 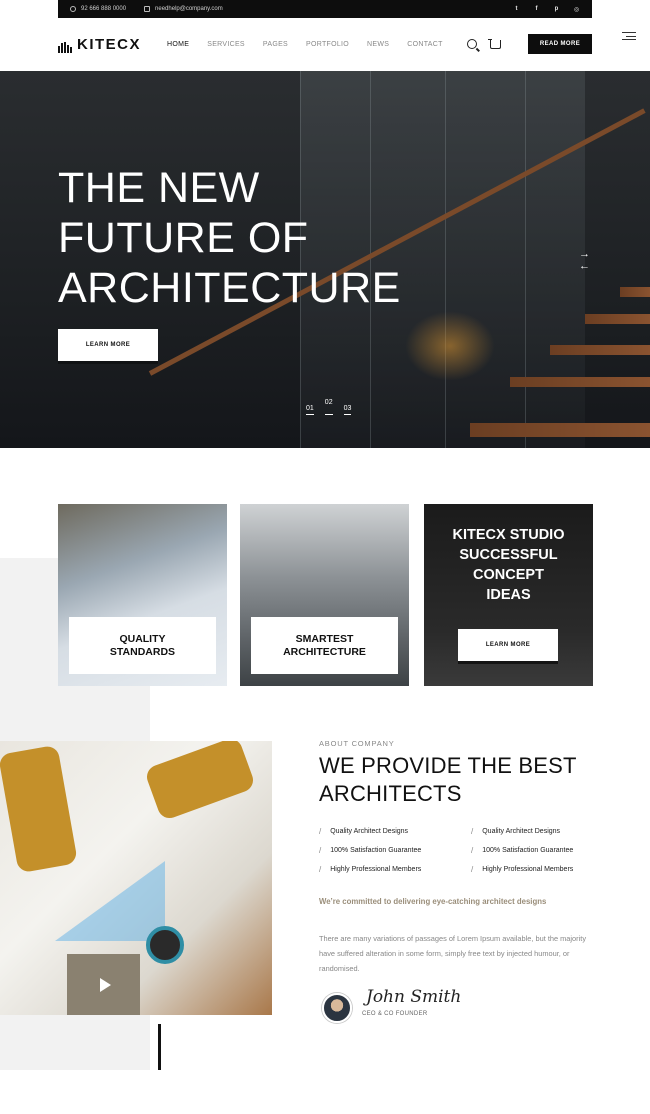 I want to click on service-card-architecture: SMARTEST ARCHITECTURE, so click(x=324, y=595).